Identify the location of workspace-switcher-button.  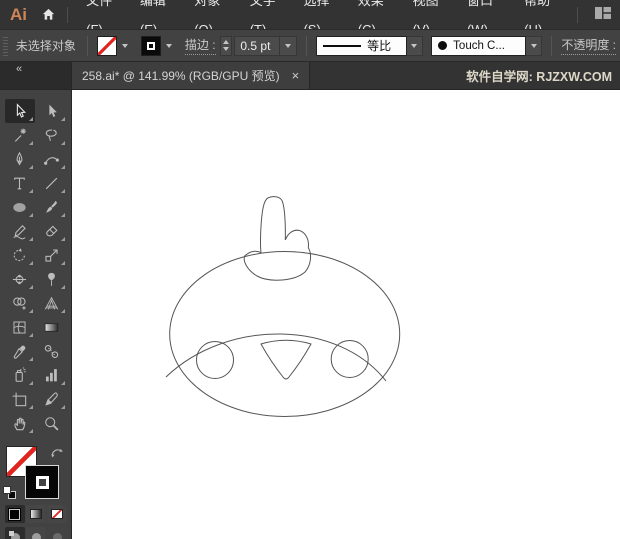
(603, 14).